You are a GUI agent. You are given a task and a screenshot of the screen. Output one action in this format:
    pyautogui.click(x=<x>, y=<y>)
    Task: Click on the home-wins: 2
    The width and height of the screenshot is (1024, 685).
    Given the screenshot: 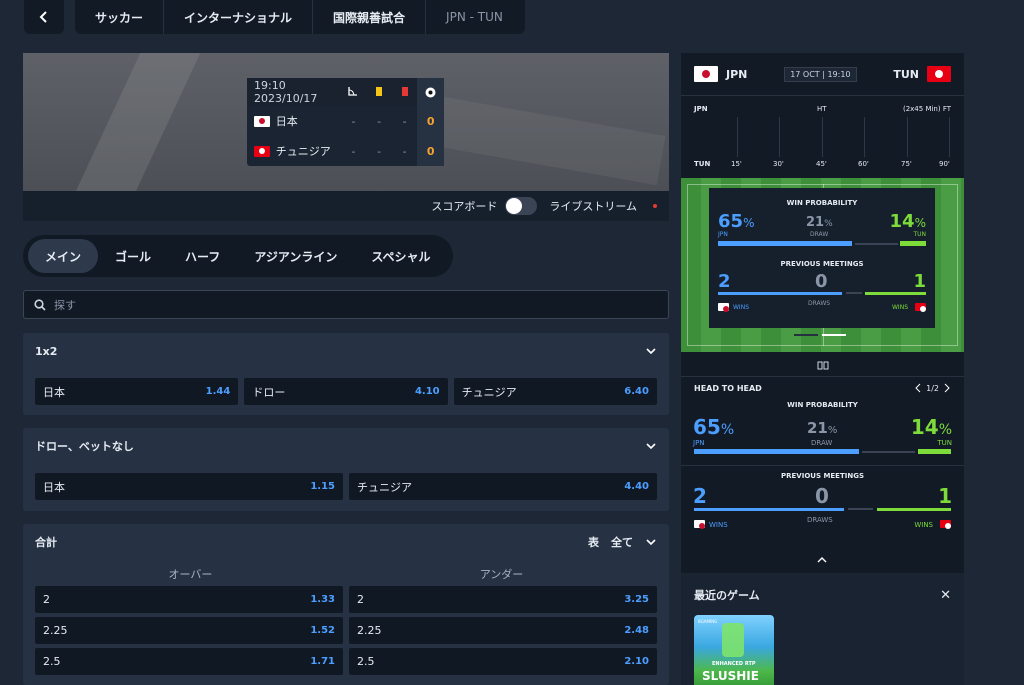 What is the action you would take?
    pyautogui.click(x=724, y=281)
    